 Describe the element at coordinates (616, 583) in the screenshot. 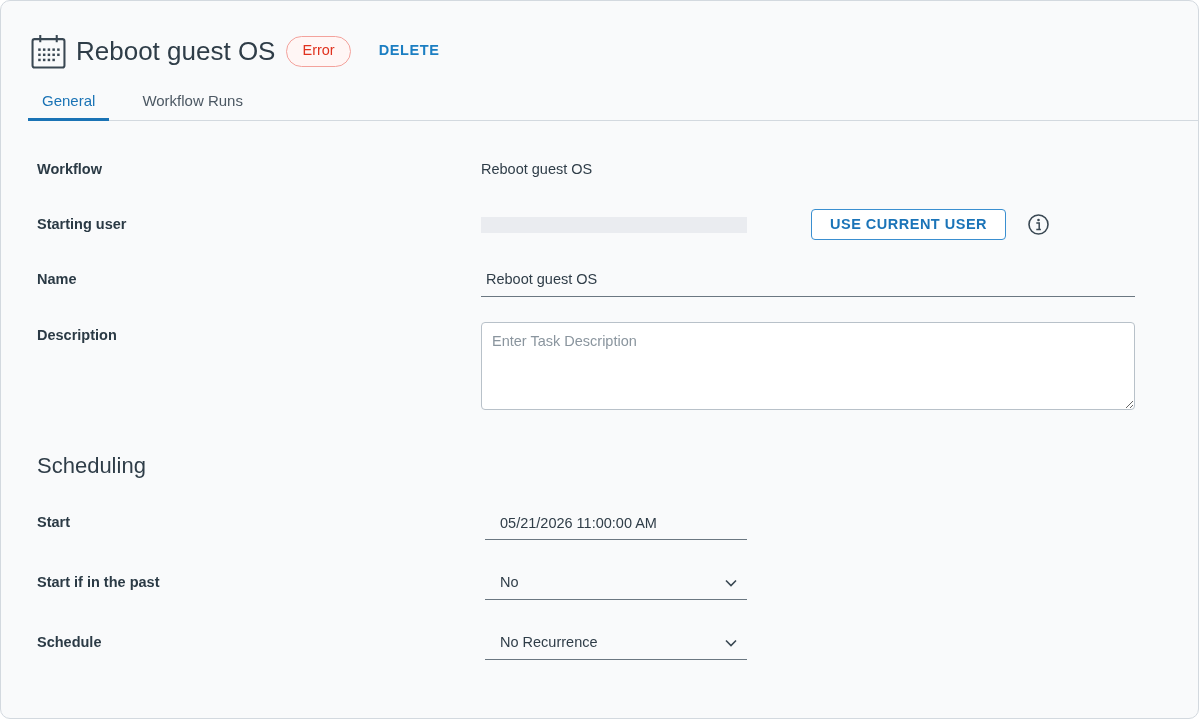

I see `select-field: No` at that location.